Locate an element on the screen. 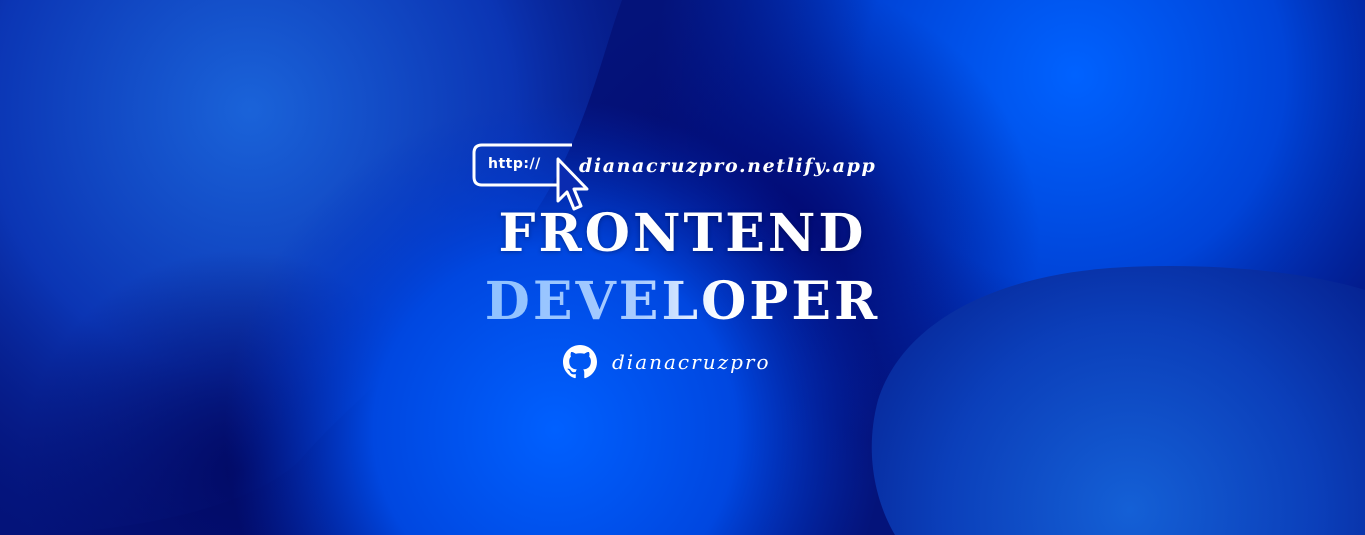 The width and height of the screenshot is (1365, 535). url-prefix: http:// is located at coordinates (514, 164).